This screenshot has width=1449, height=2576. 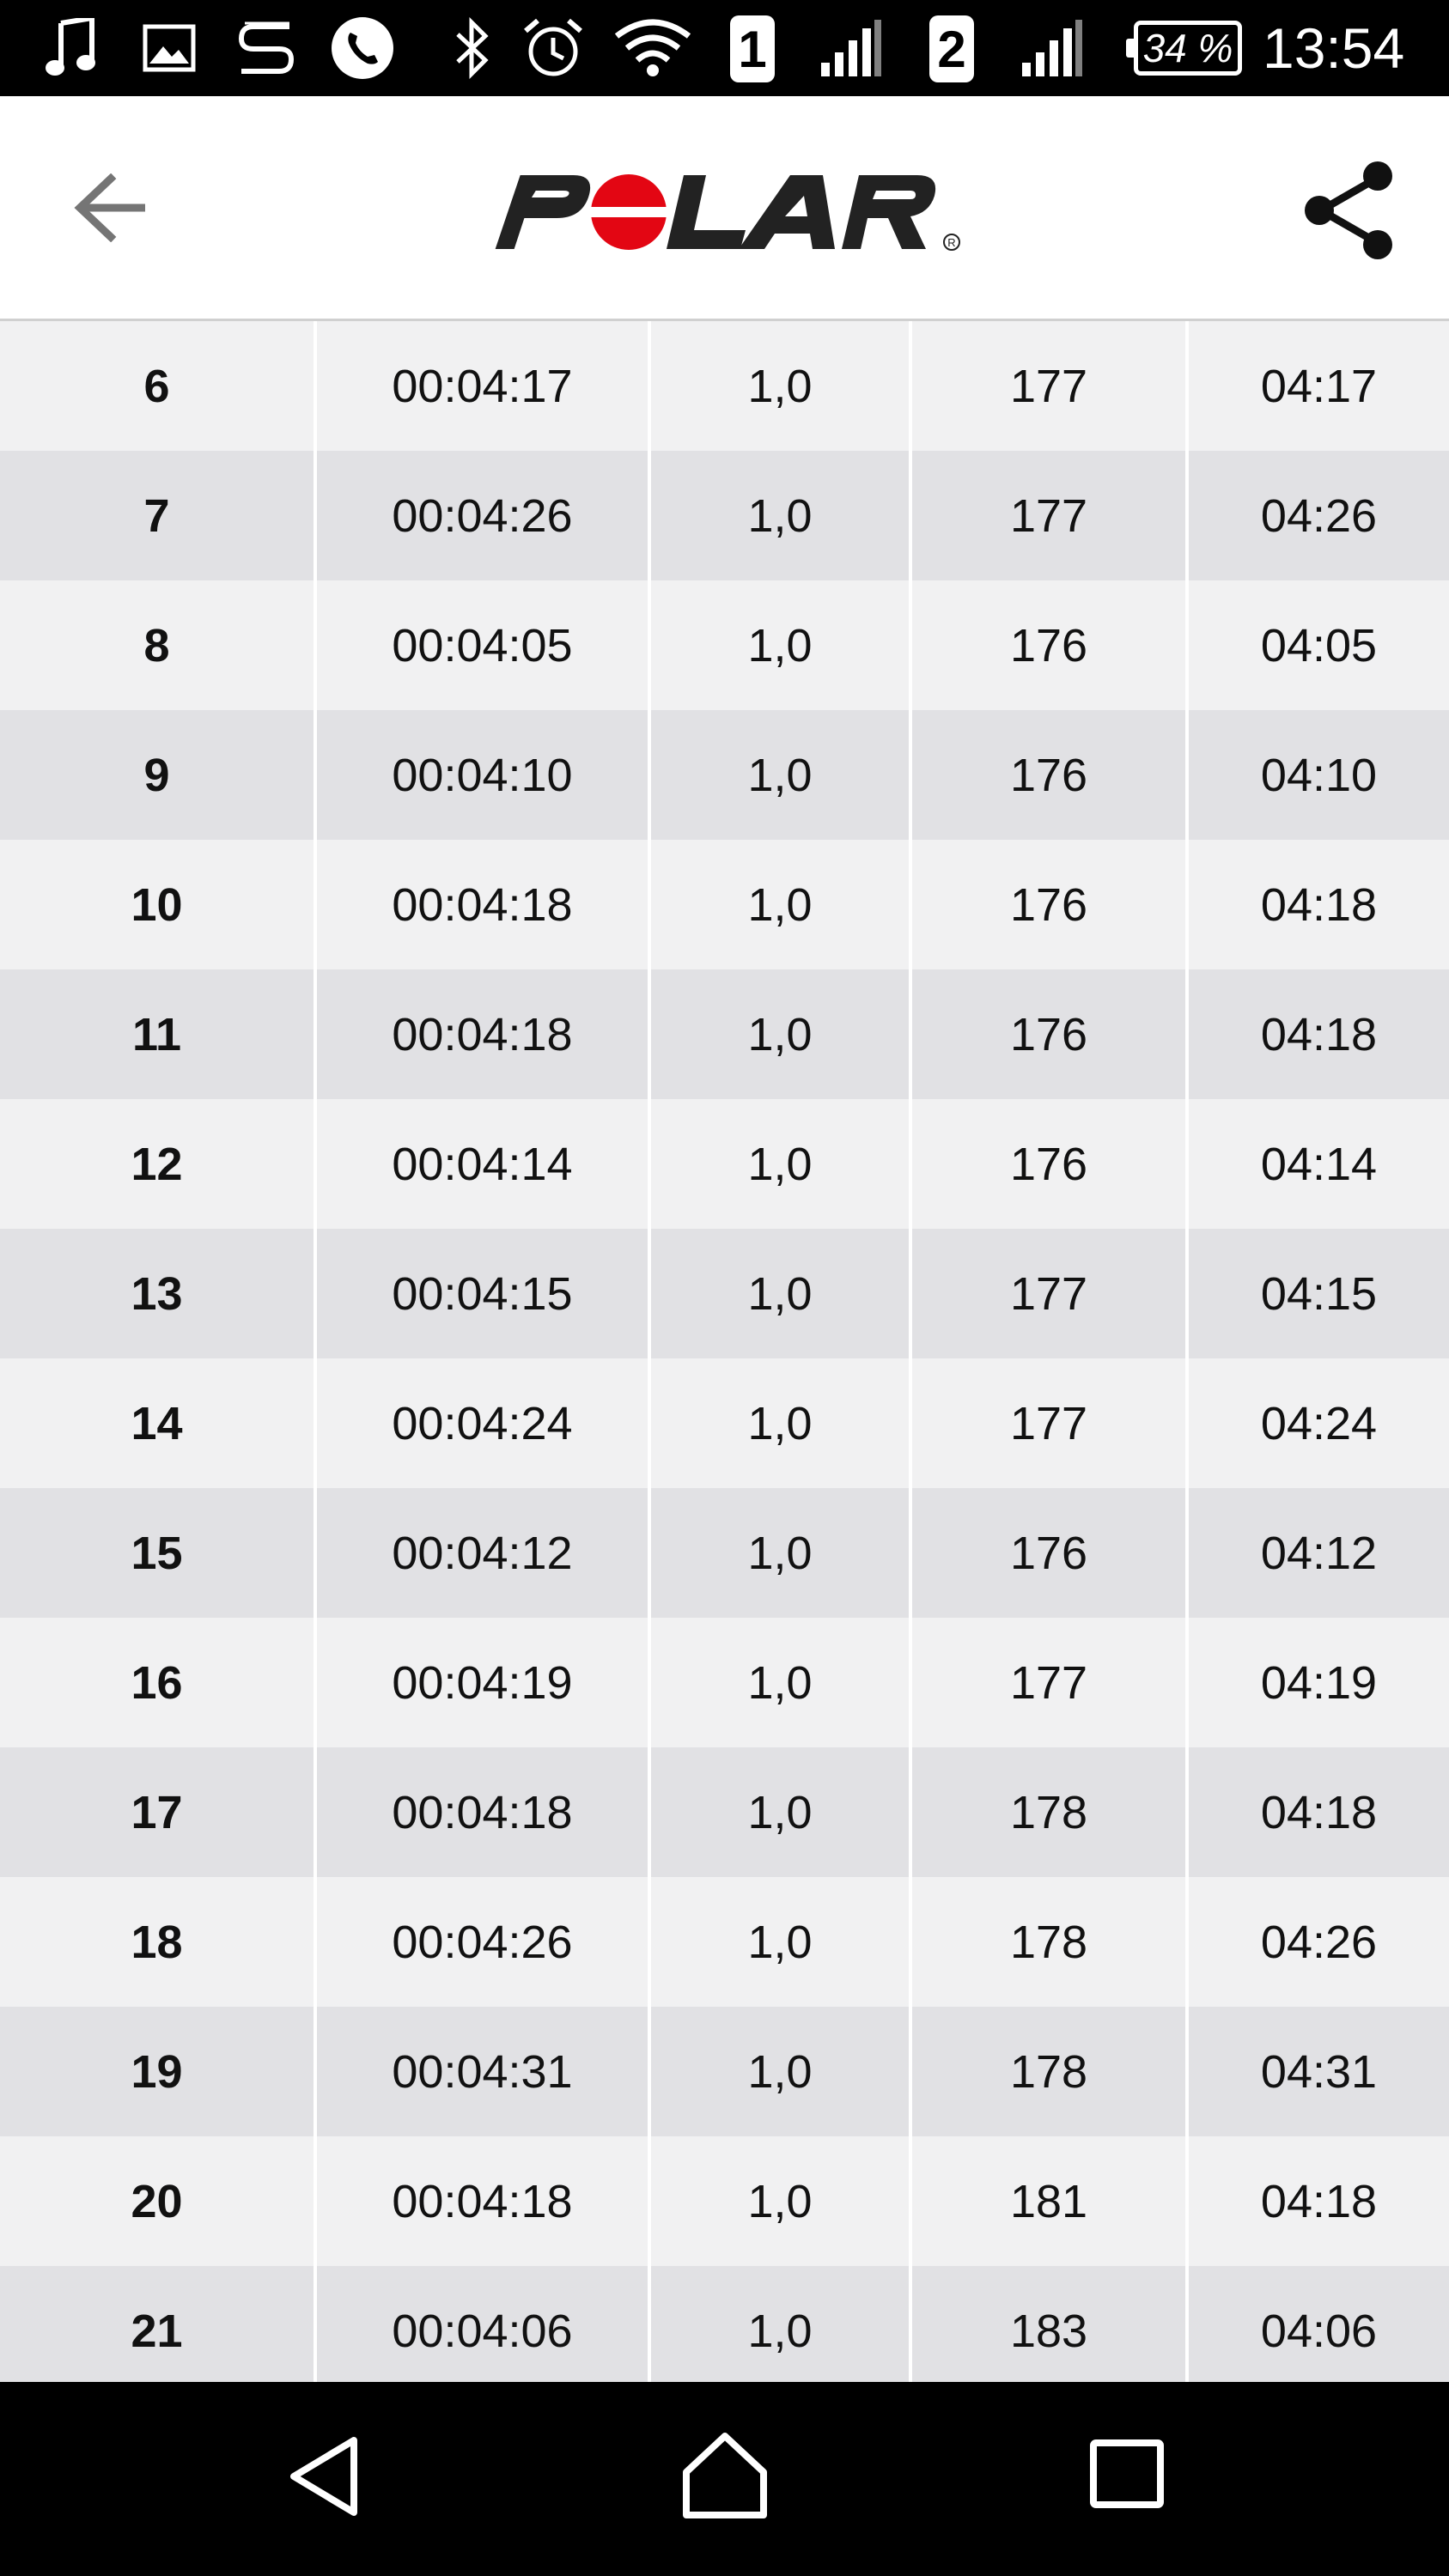 What do you see at coordinates (482, 2324) in the screenshot?
I see `lap-time-cell: 00:04:06` at bounding box center [482, 2324].